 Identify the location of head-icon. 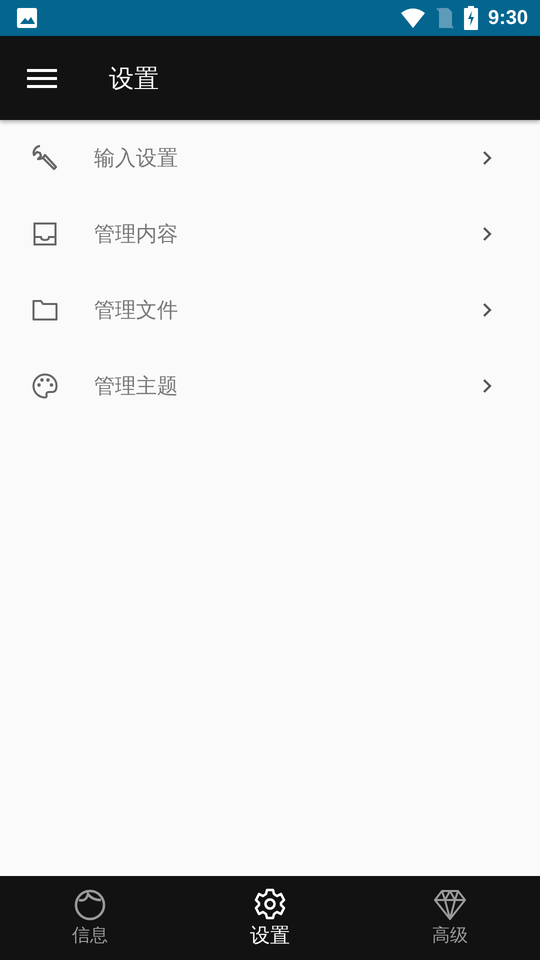
(90, 905).